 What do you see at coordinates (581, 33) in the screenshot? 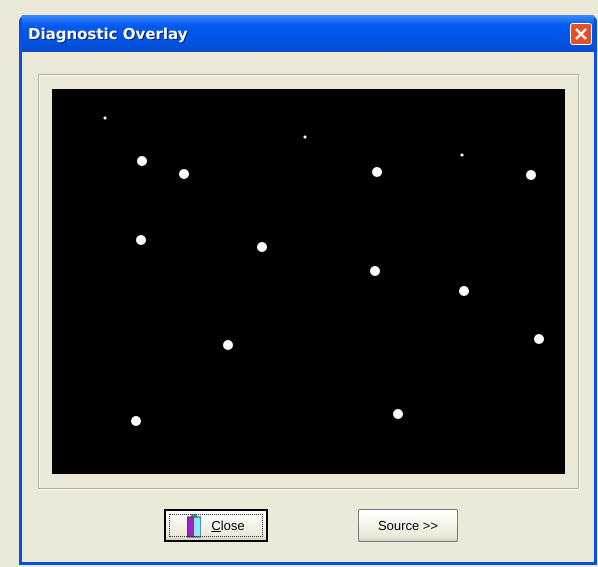
I see `close-icon` at bounding box center [581, 33].